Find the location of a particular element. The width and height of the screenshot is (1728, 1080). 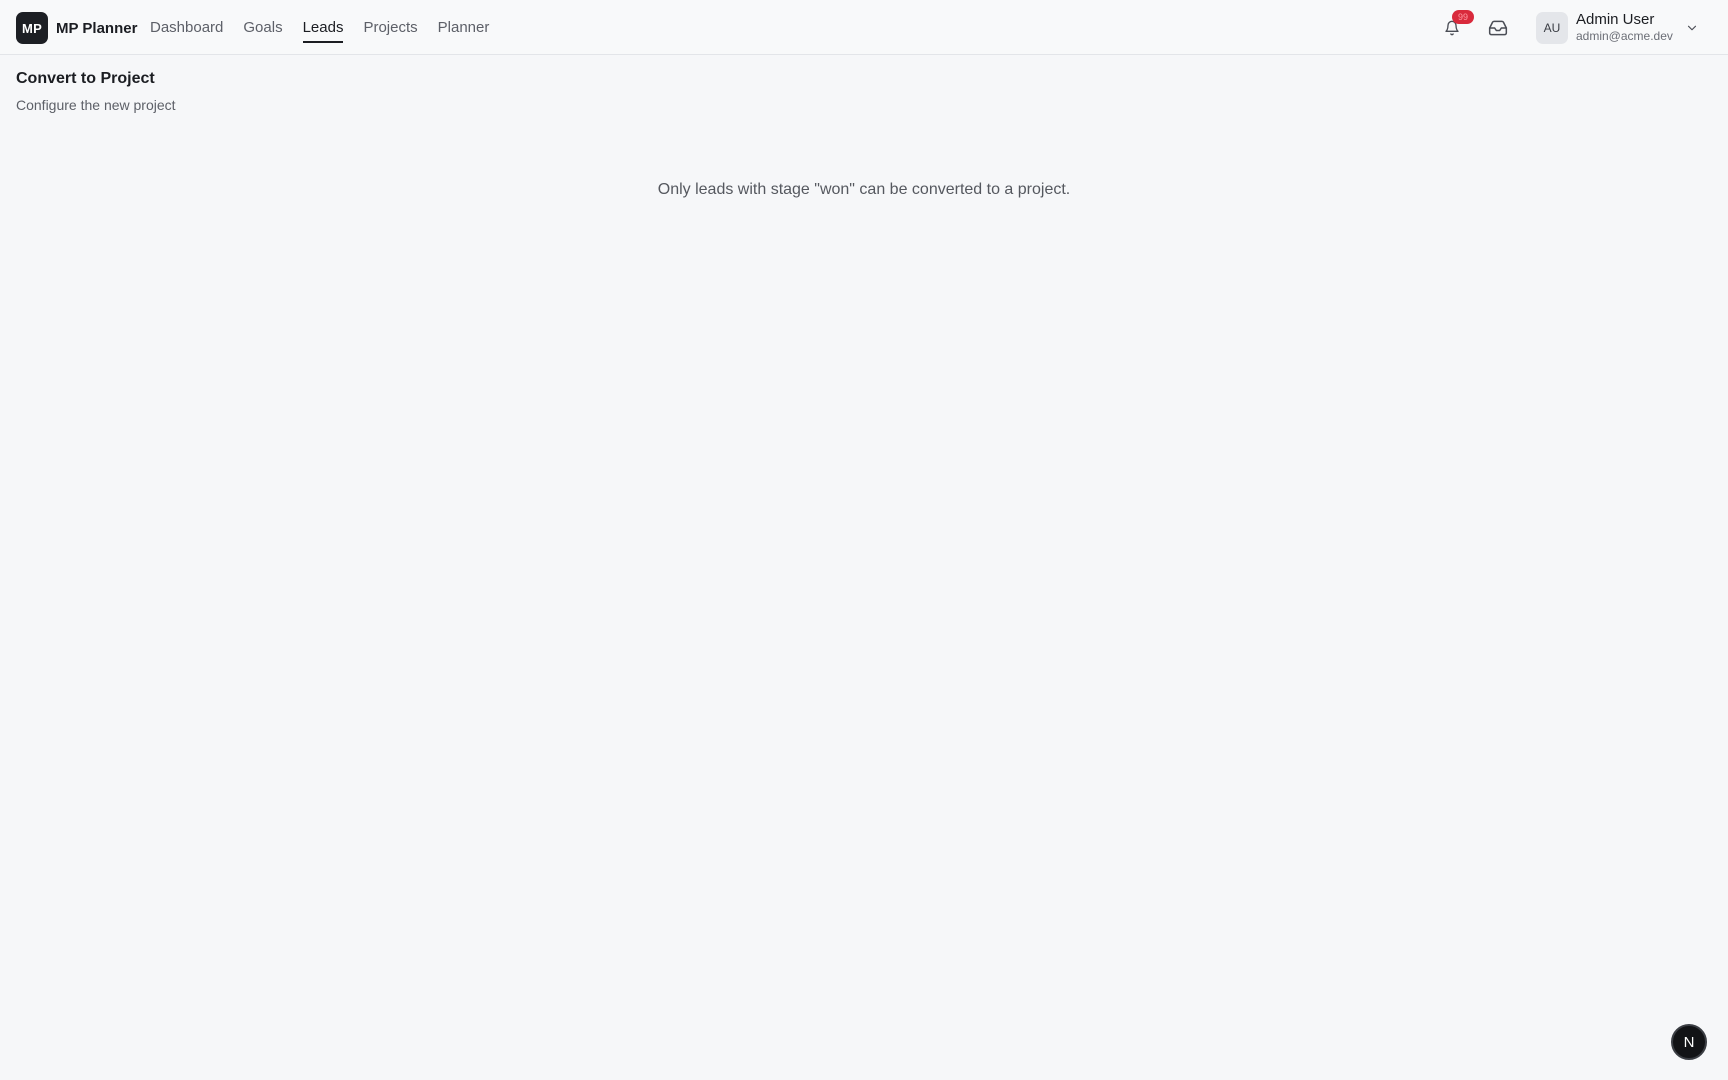

brand: MP MP Planner is located at coordinates (76, 28).